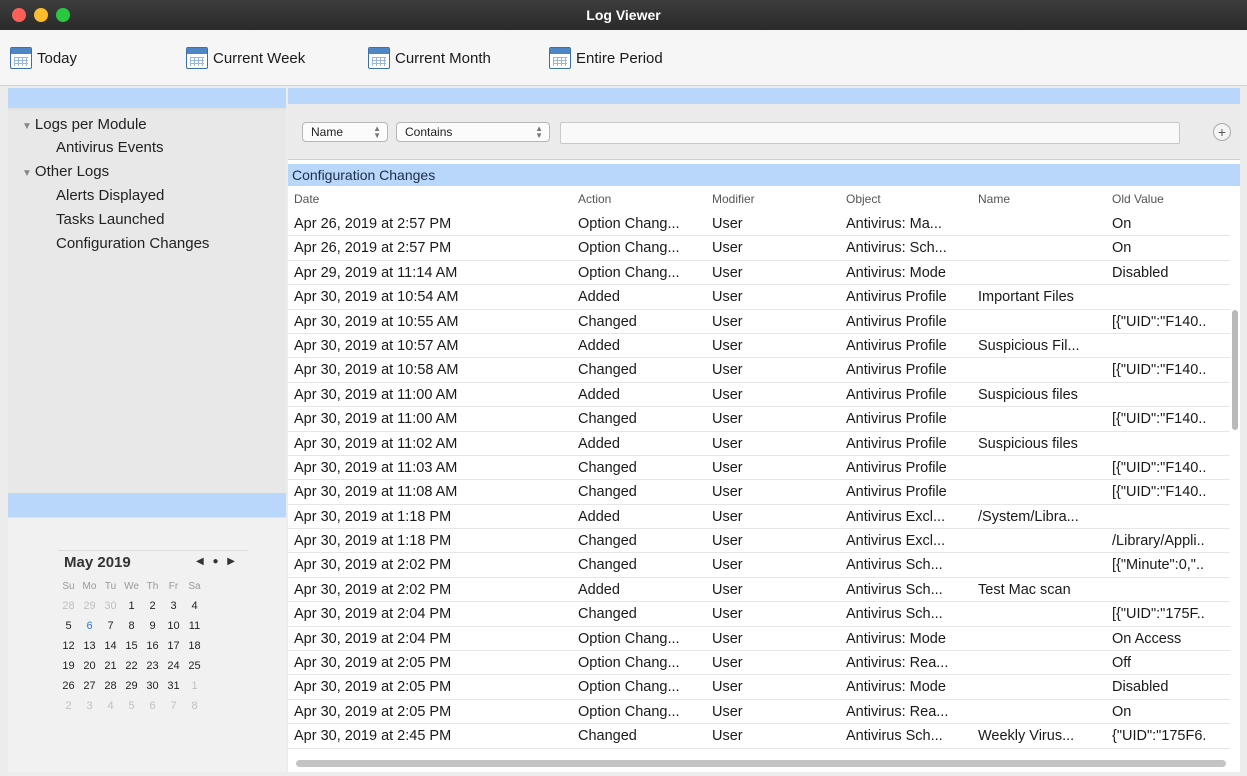 This screenshot has height=776, width=1247. What do you see at coordinates (733, 199) in the screenshot?
I see `column-header-modifier: Modifier` at bounding box center [733, 199].